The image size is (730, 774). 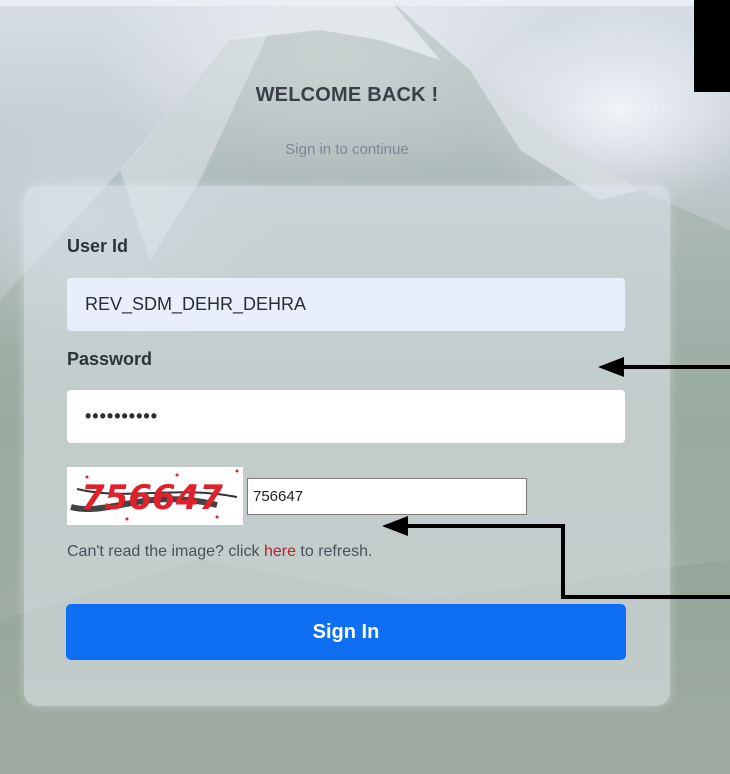 What do you see at coordinates (347, 149) in the screenshot?
I see `page-subtitle: Sign in to continue` at bounding box center [347, 149].